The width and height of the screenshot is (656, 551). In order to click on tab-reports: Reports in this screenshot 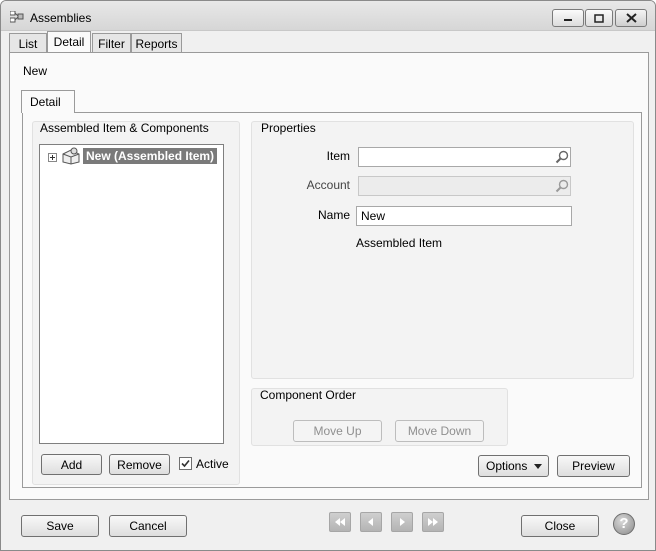, I will do `click(156, 43)`.